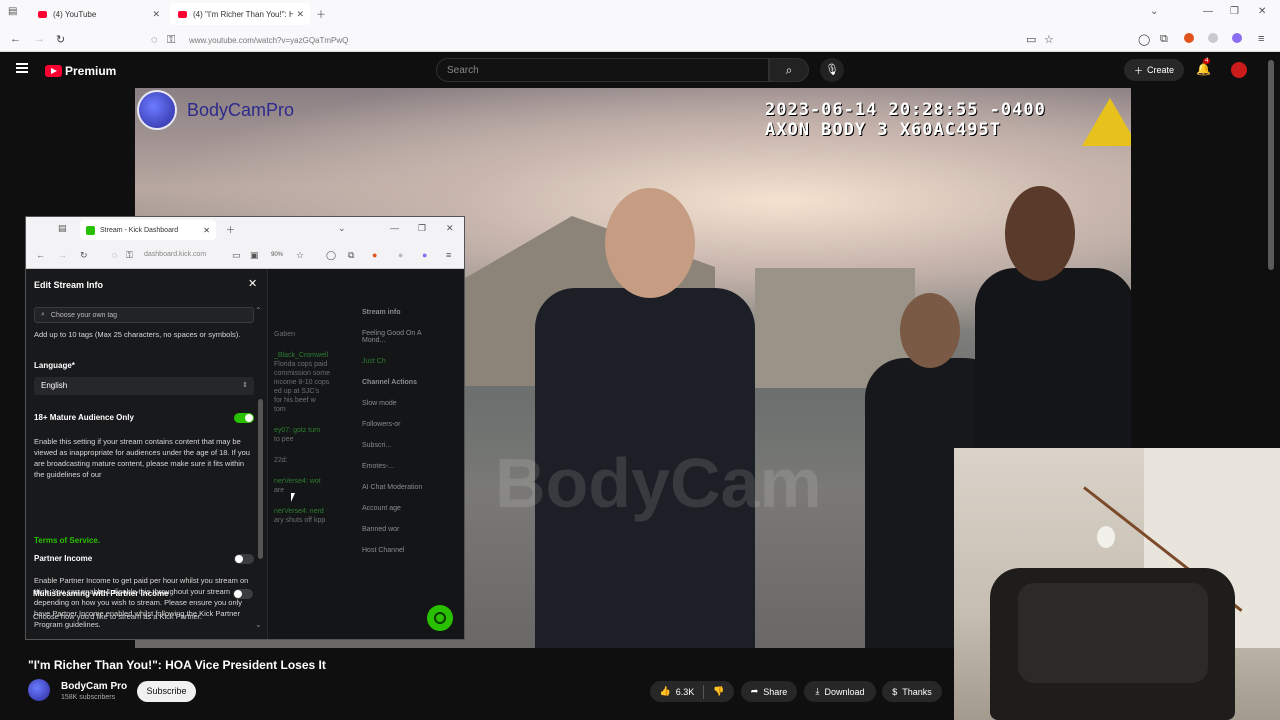 This screenshot has width=1280, height=720. I want to click on video-watermark: BodyCam, so click(658, 483).